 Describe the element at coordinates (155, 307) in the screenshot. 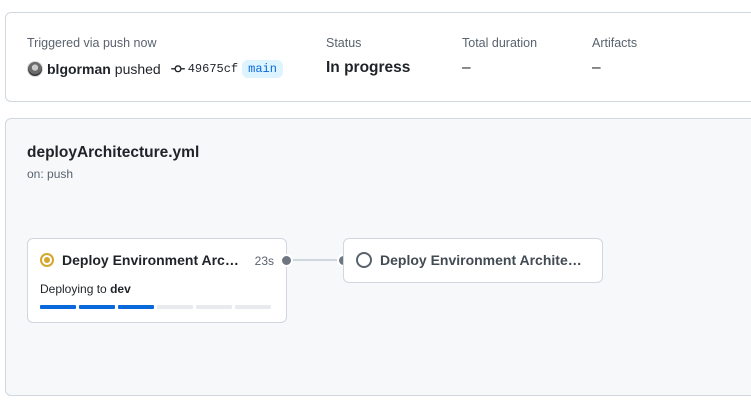

I see `job-progress-bar` at that location.